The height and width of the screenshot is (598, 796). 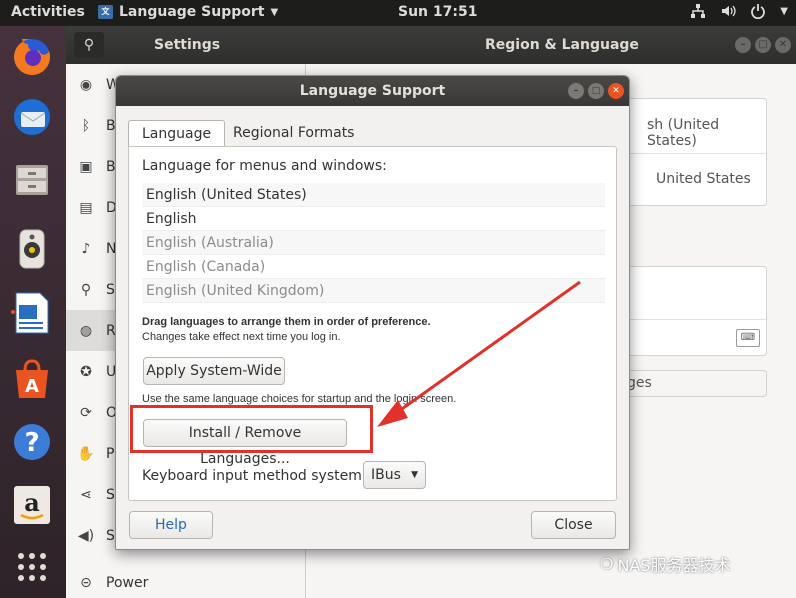 What do you see at coordinates (607, 564) in the screenshot?
I see `wechat-icon: ❍` at bounding box center [607, 564].